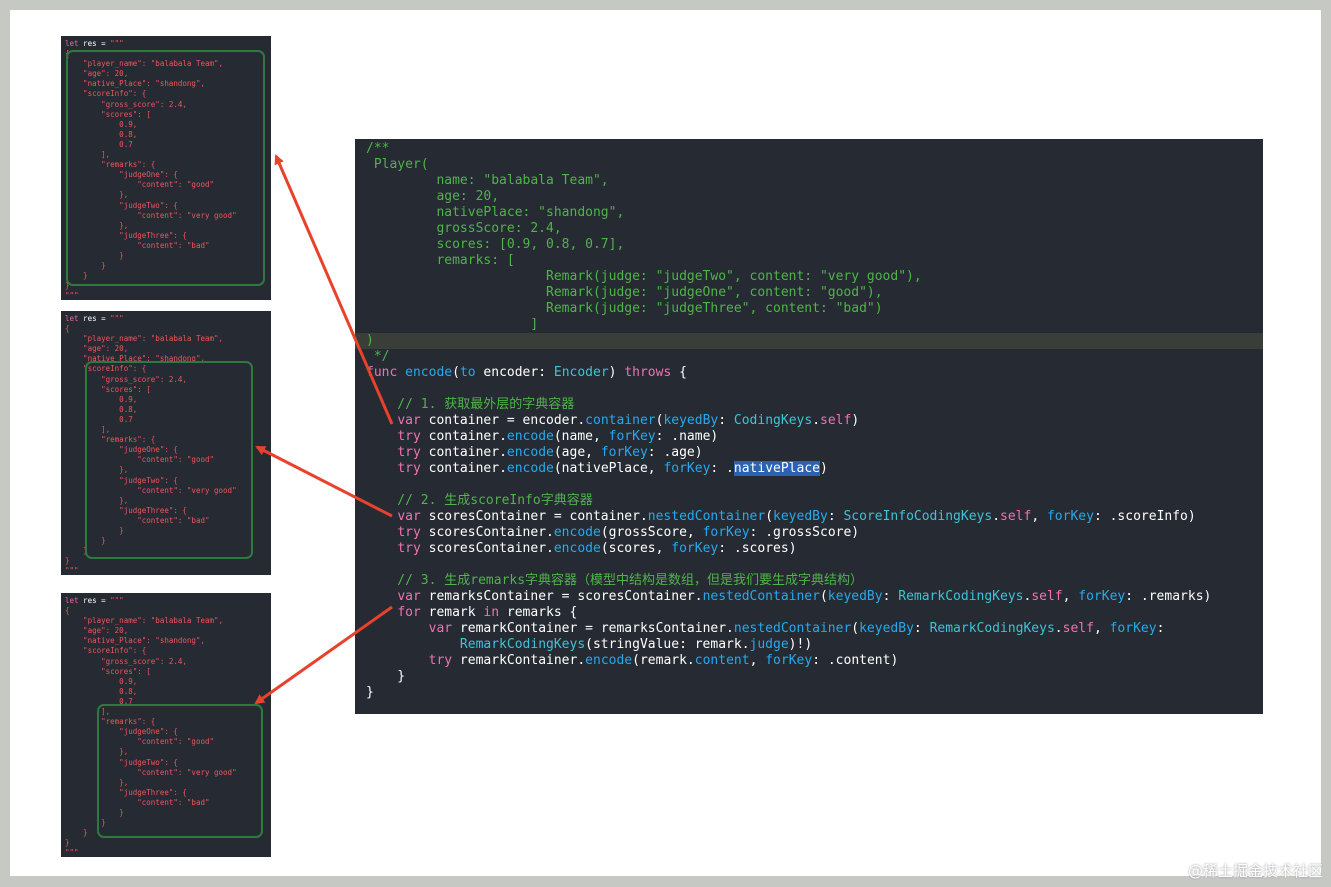 The image size is (1331, 887). I want to click on arrow-to-root, so click(334, 289).